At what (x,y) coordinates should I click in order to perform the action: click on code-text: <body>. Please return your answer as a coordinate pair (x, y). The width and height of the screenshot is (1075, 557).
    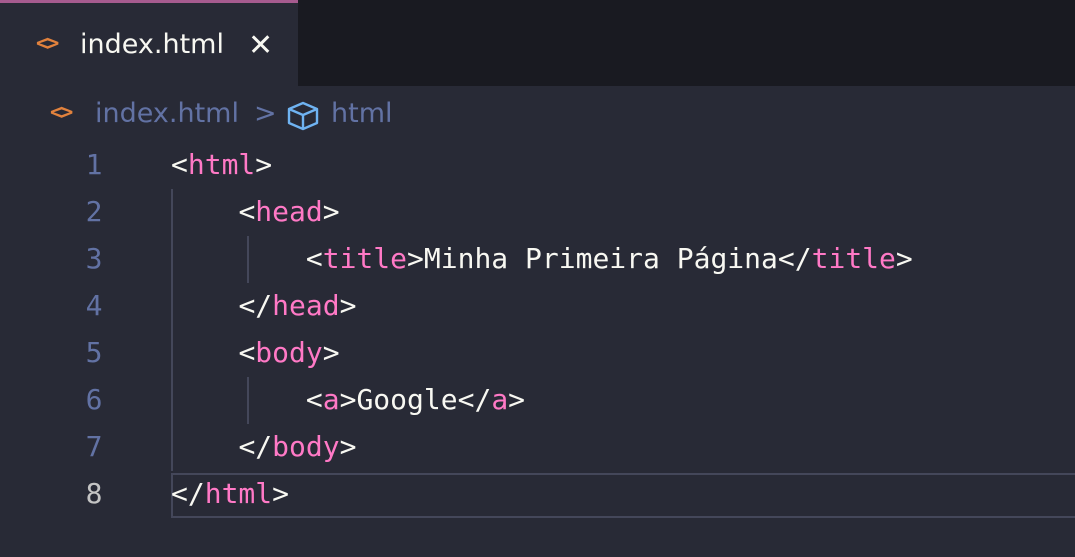
    Looking at the image, I should click on (255, 353).